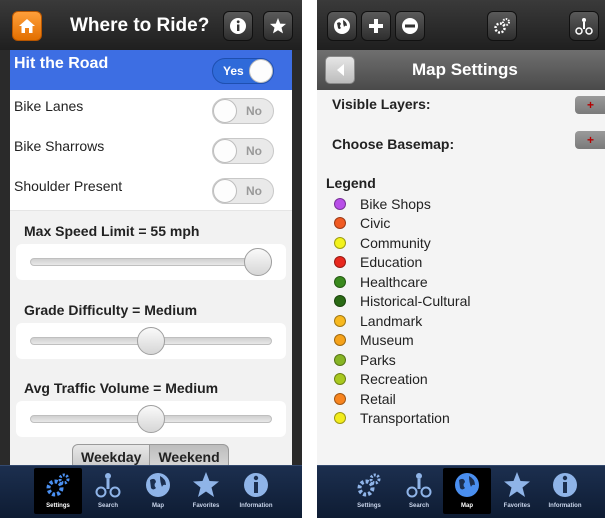 The image size is (605, 518). I want to click on legend-label: Recreation, so click(394, 379).